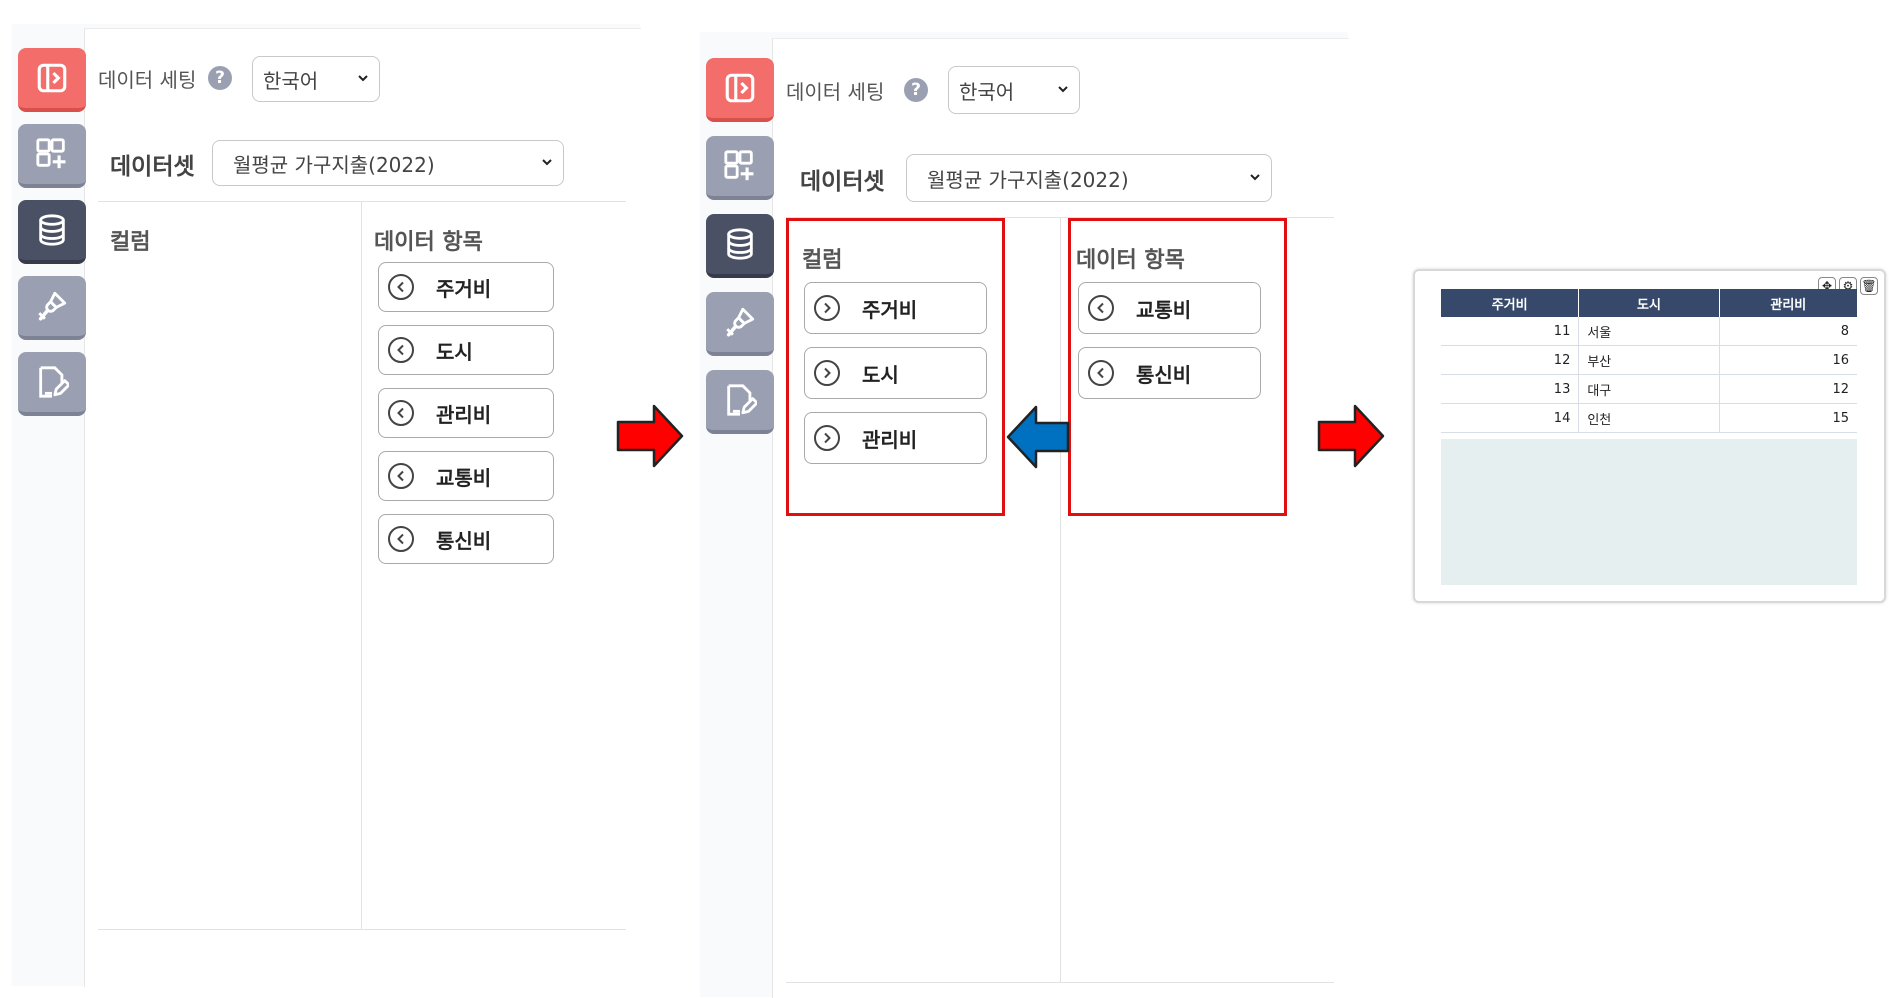 This screenshot has width=1889, height=998. Describe the element at coordinates (880, 374) in the screenshot. I see `column-item-label: 도시` at that location.